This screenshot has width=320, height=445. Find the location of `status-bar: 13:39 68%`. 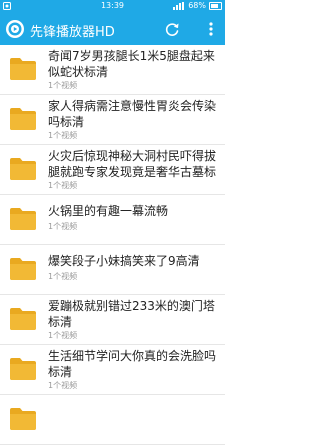

status-bar: 13:39 68% is located at coordinates (112, 6).